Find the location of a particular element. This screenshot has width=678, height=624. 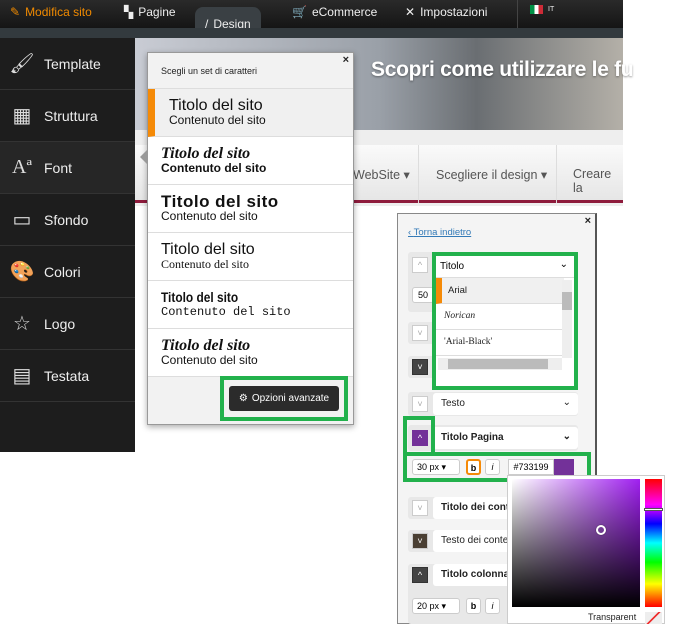

advanced-options-button: ⚙ Opzioni avanzate is located at coordinates (284, 398).